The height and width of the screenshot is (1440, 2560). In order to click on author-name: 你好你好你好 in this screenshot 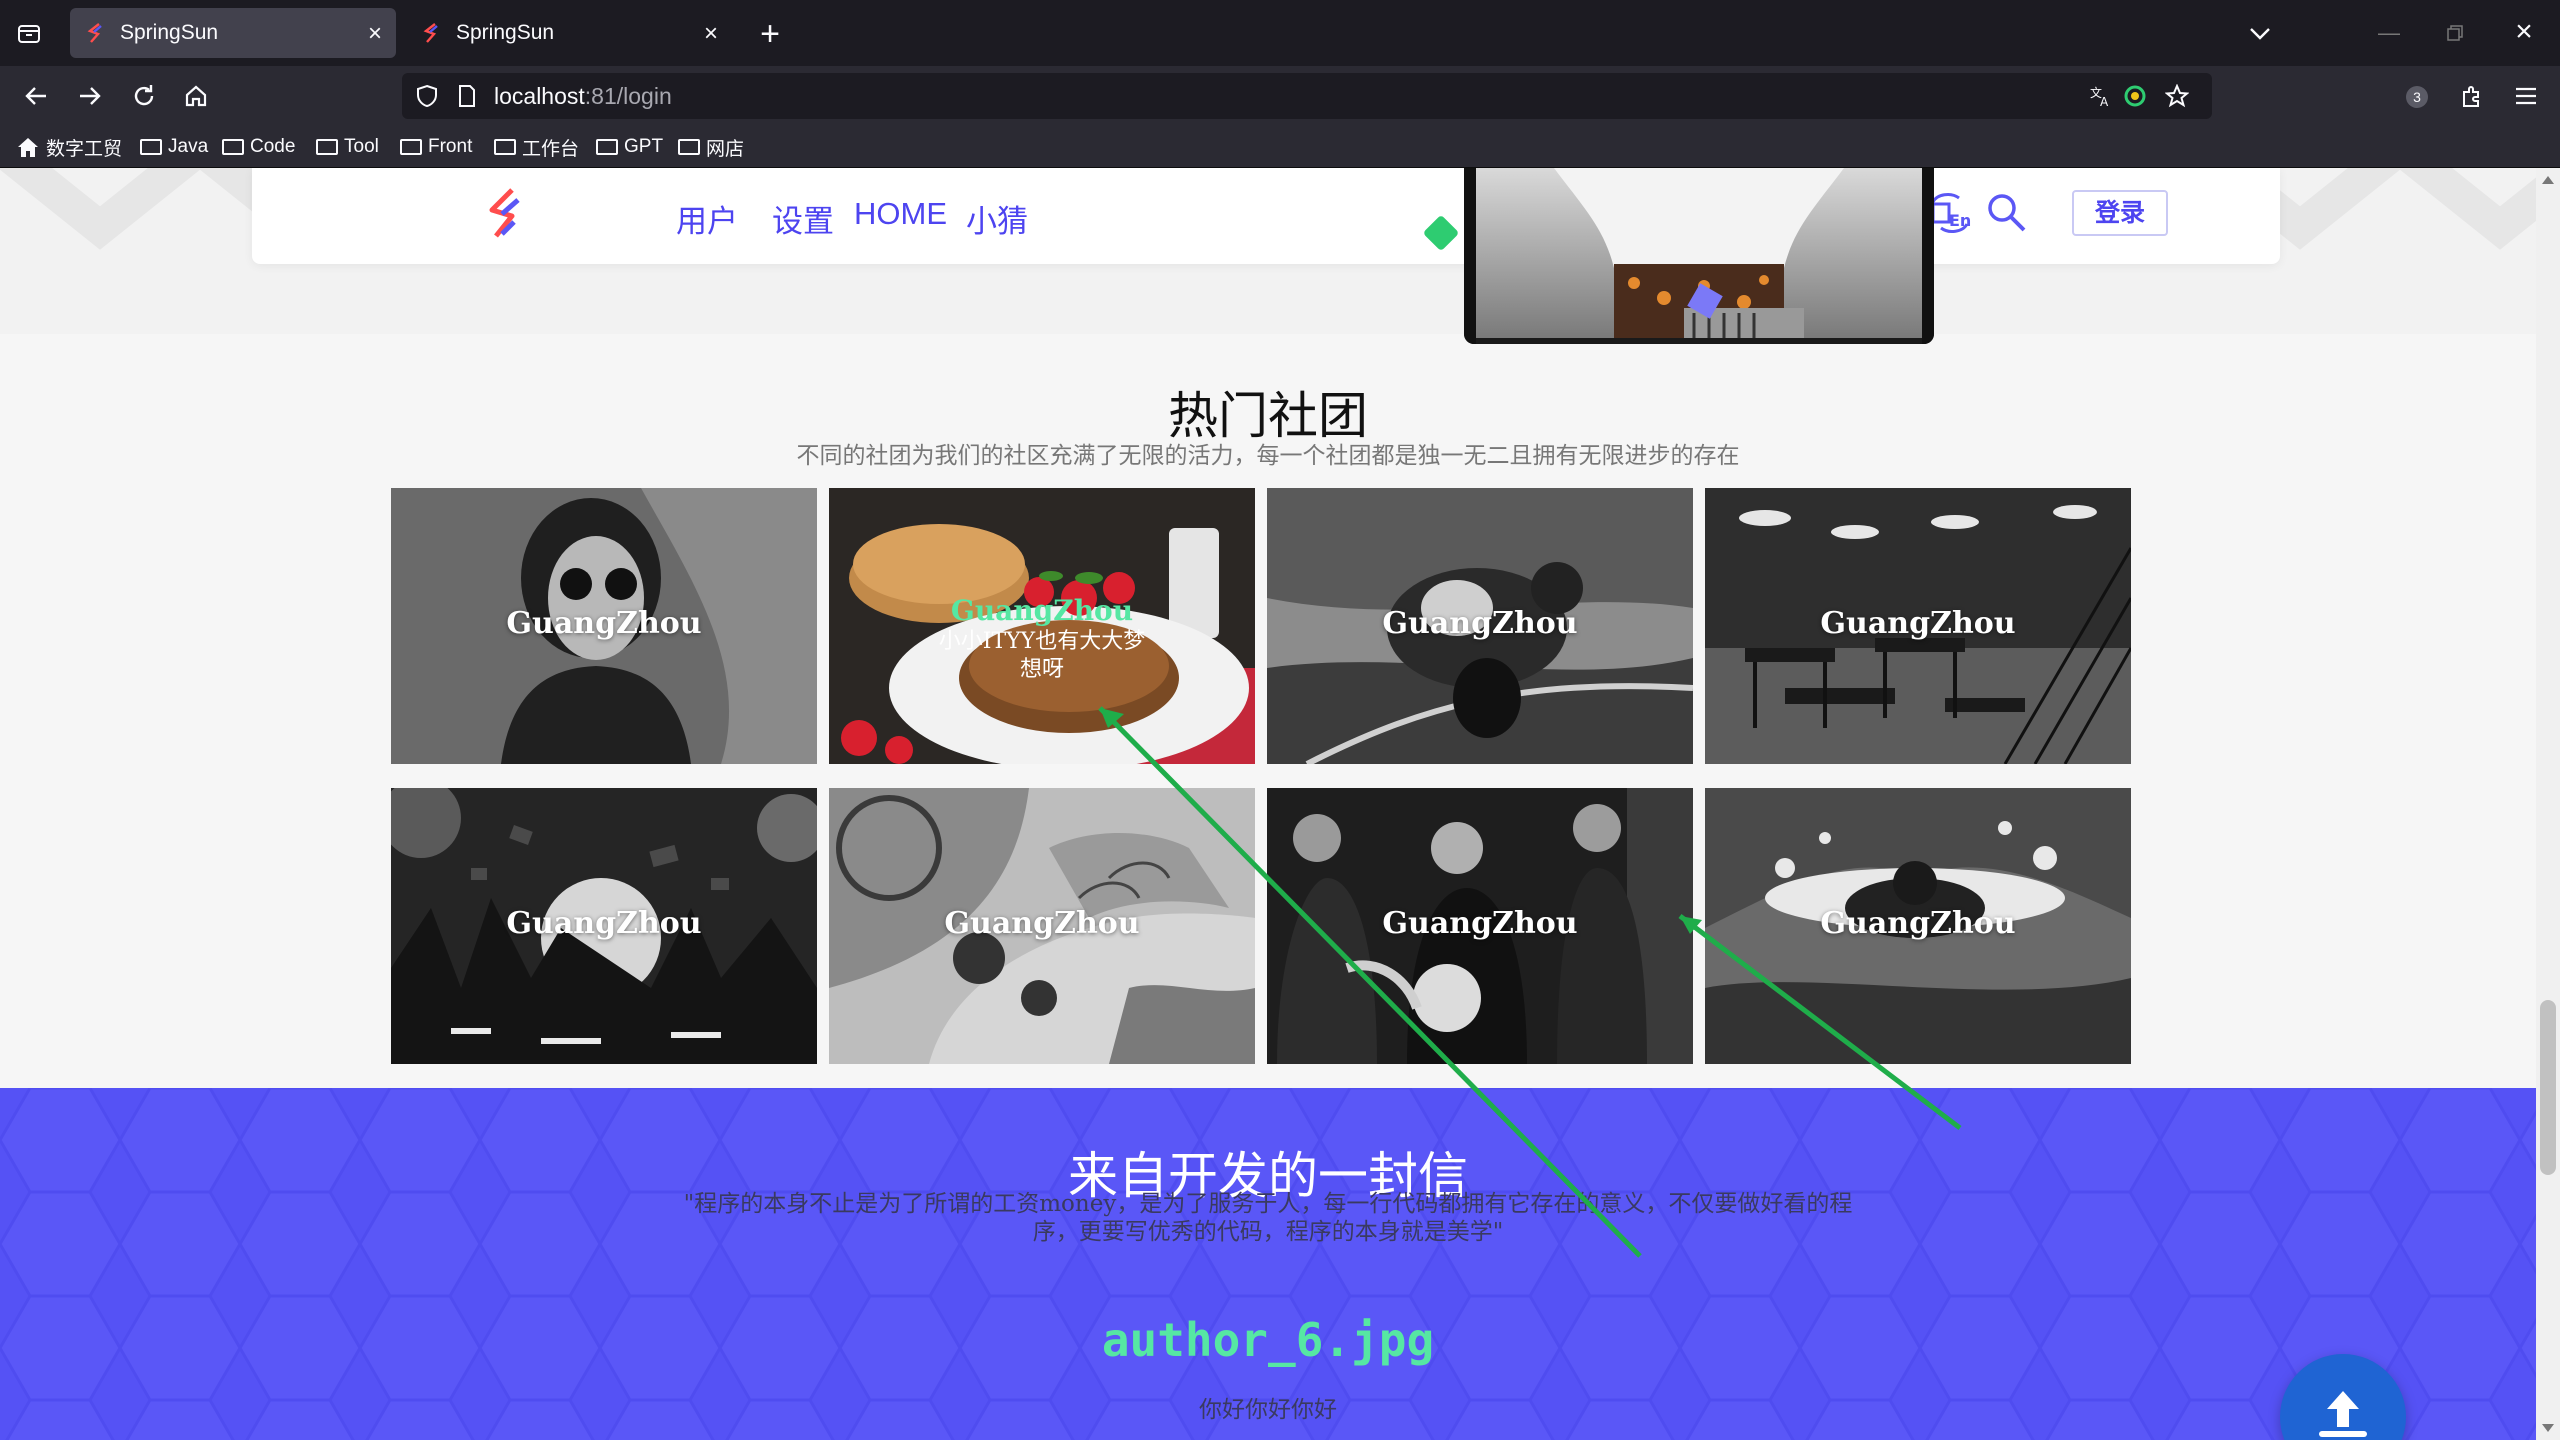, I will do `click(1268, 1410)`.